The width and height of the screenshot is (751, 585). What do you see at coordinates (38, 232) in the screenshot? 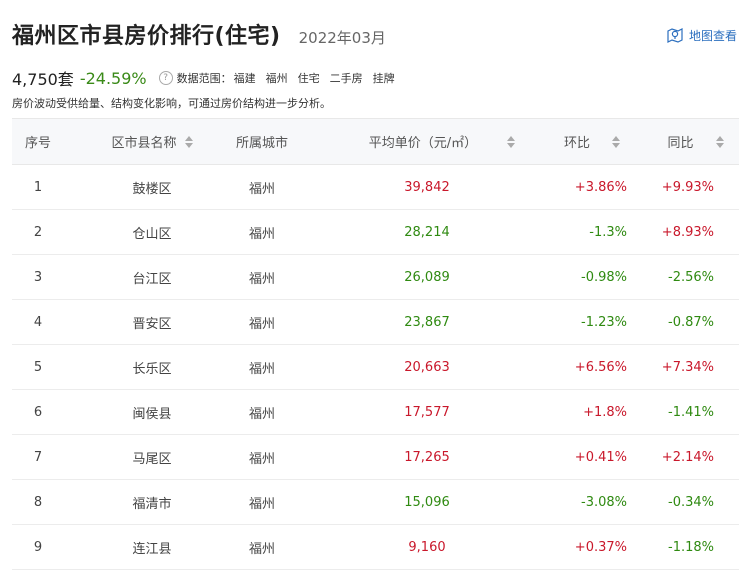
I see `rank-cell: 2` at bounding box center [38, 232].